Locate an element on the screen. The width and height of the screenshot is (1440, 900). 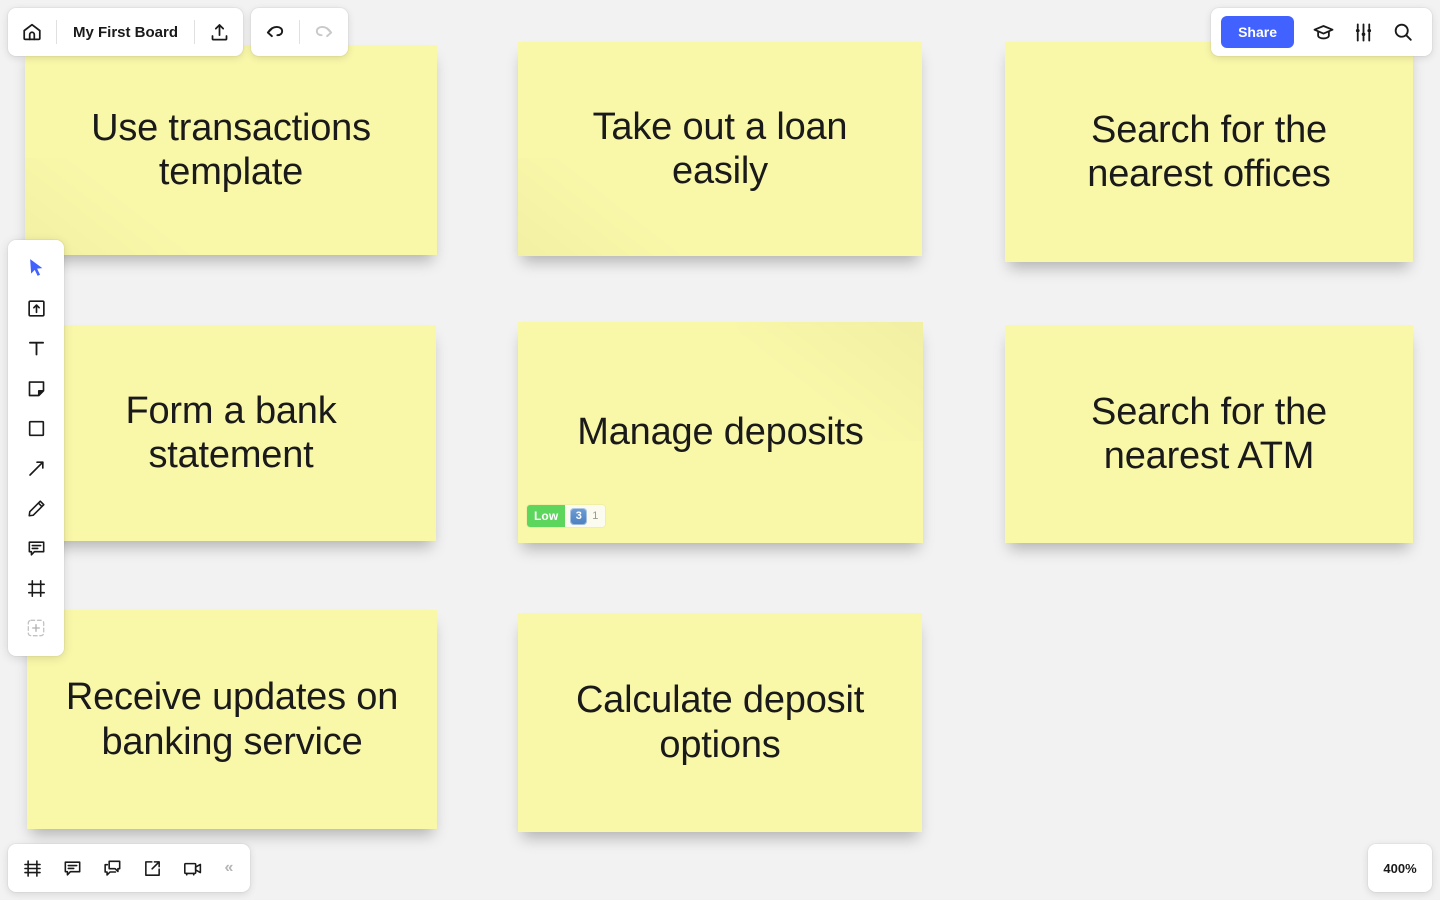
undo-button is located at coordinates (275, 32).